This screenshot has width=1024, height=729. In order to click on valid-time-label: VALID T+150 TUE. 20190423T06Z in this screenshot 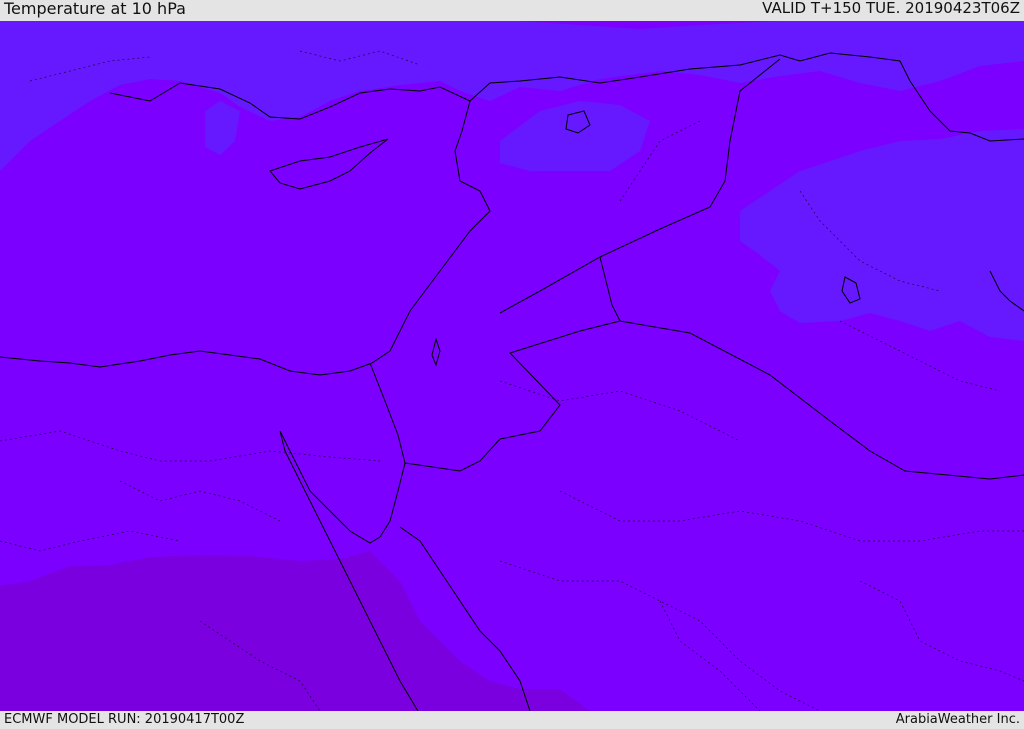, I will do `click(891, 8)`.